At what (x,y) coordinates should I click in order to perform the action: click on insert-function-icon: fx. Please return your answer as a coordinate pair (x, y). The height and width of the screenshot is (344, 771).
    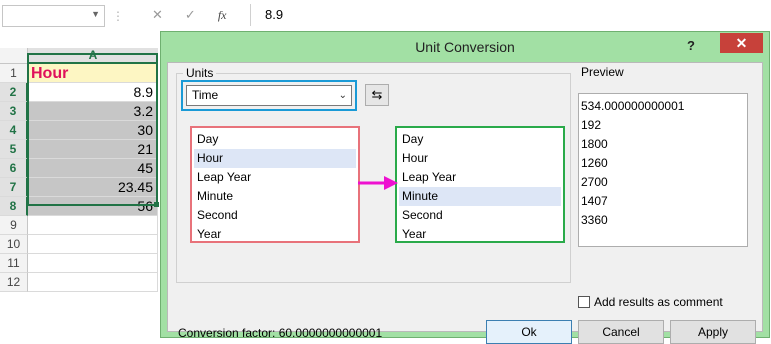
    Looking at the image, I should click on (222, 15).